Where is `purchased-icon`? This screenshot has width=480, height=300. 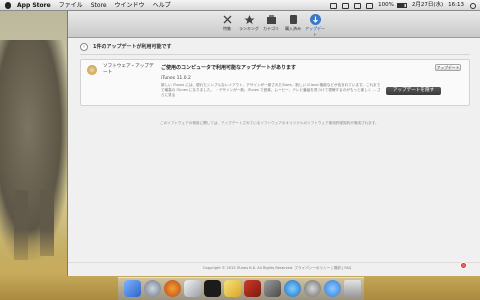
purchased-icon is located at coordinates (293, 19).